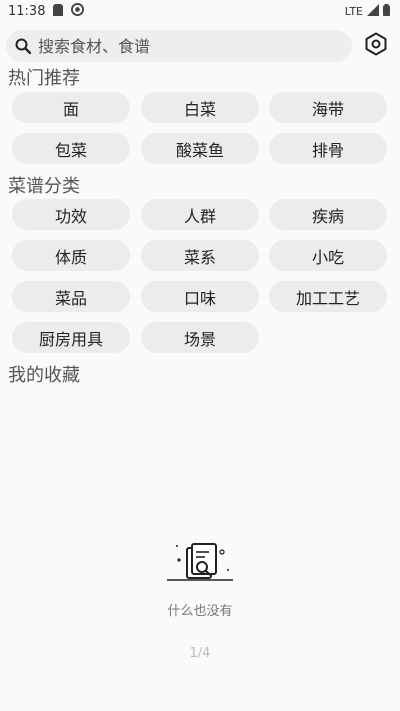 The width and height of the screenshot is (400, 711). I want to click on category-chip: 疾病, so click(328, 214).